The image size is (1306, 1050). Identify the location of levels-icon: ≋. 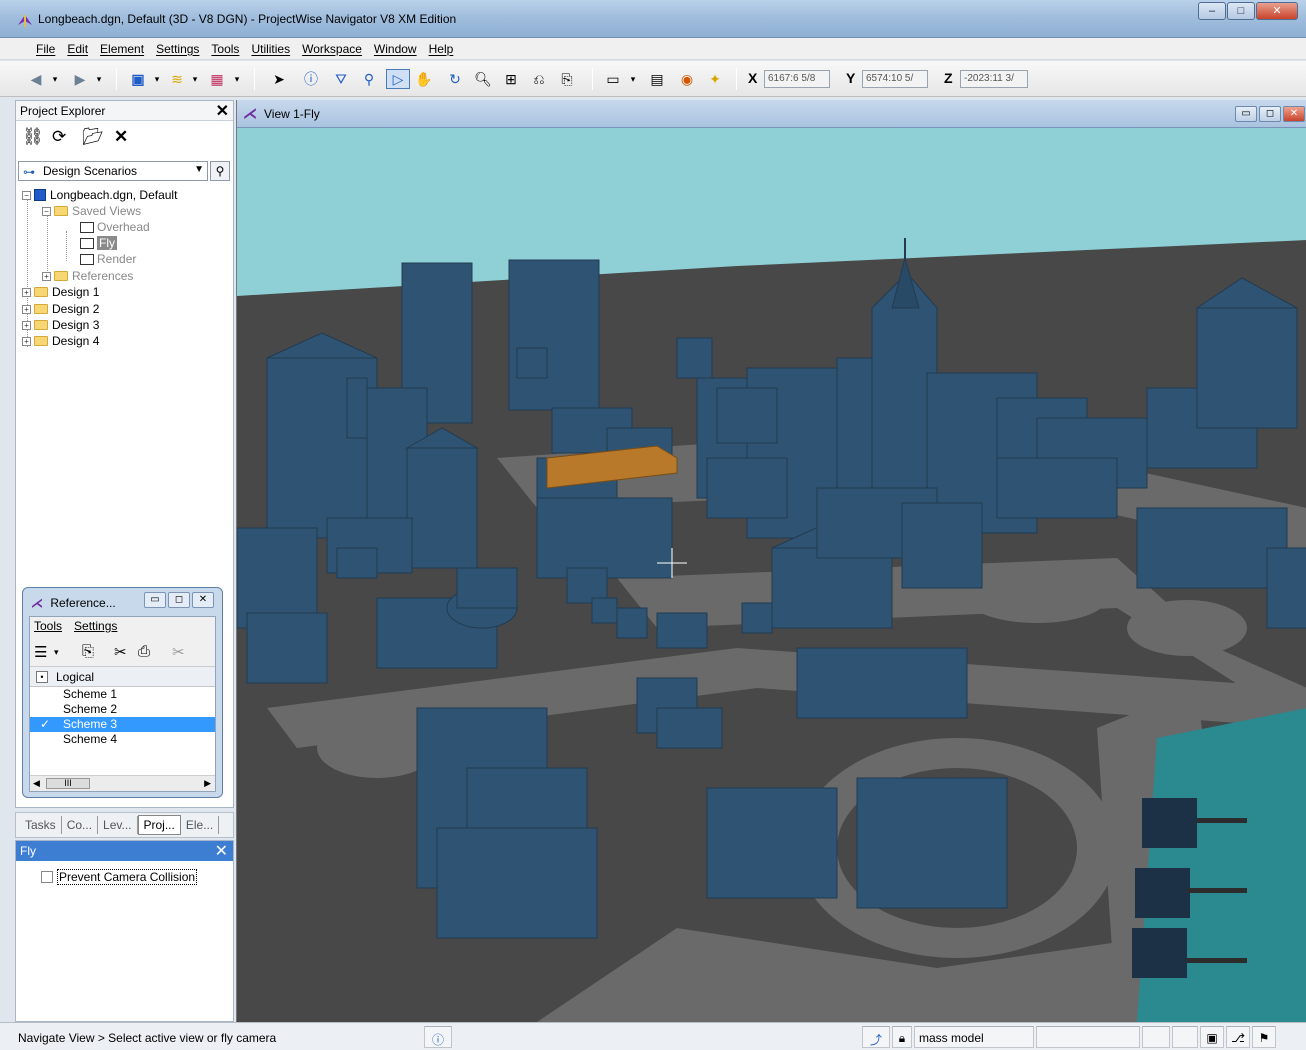
(177, 79).